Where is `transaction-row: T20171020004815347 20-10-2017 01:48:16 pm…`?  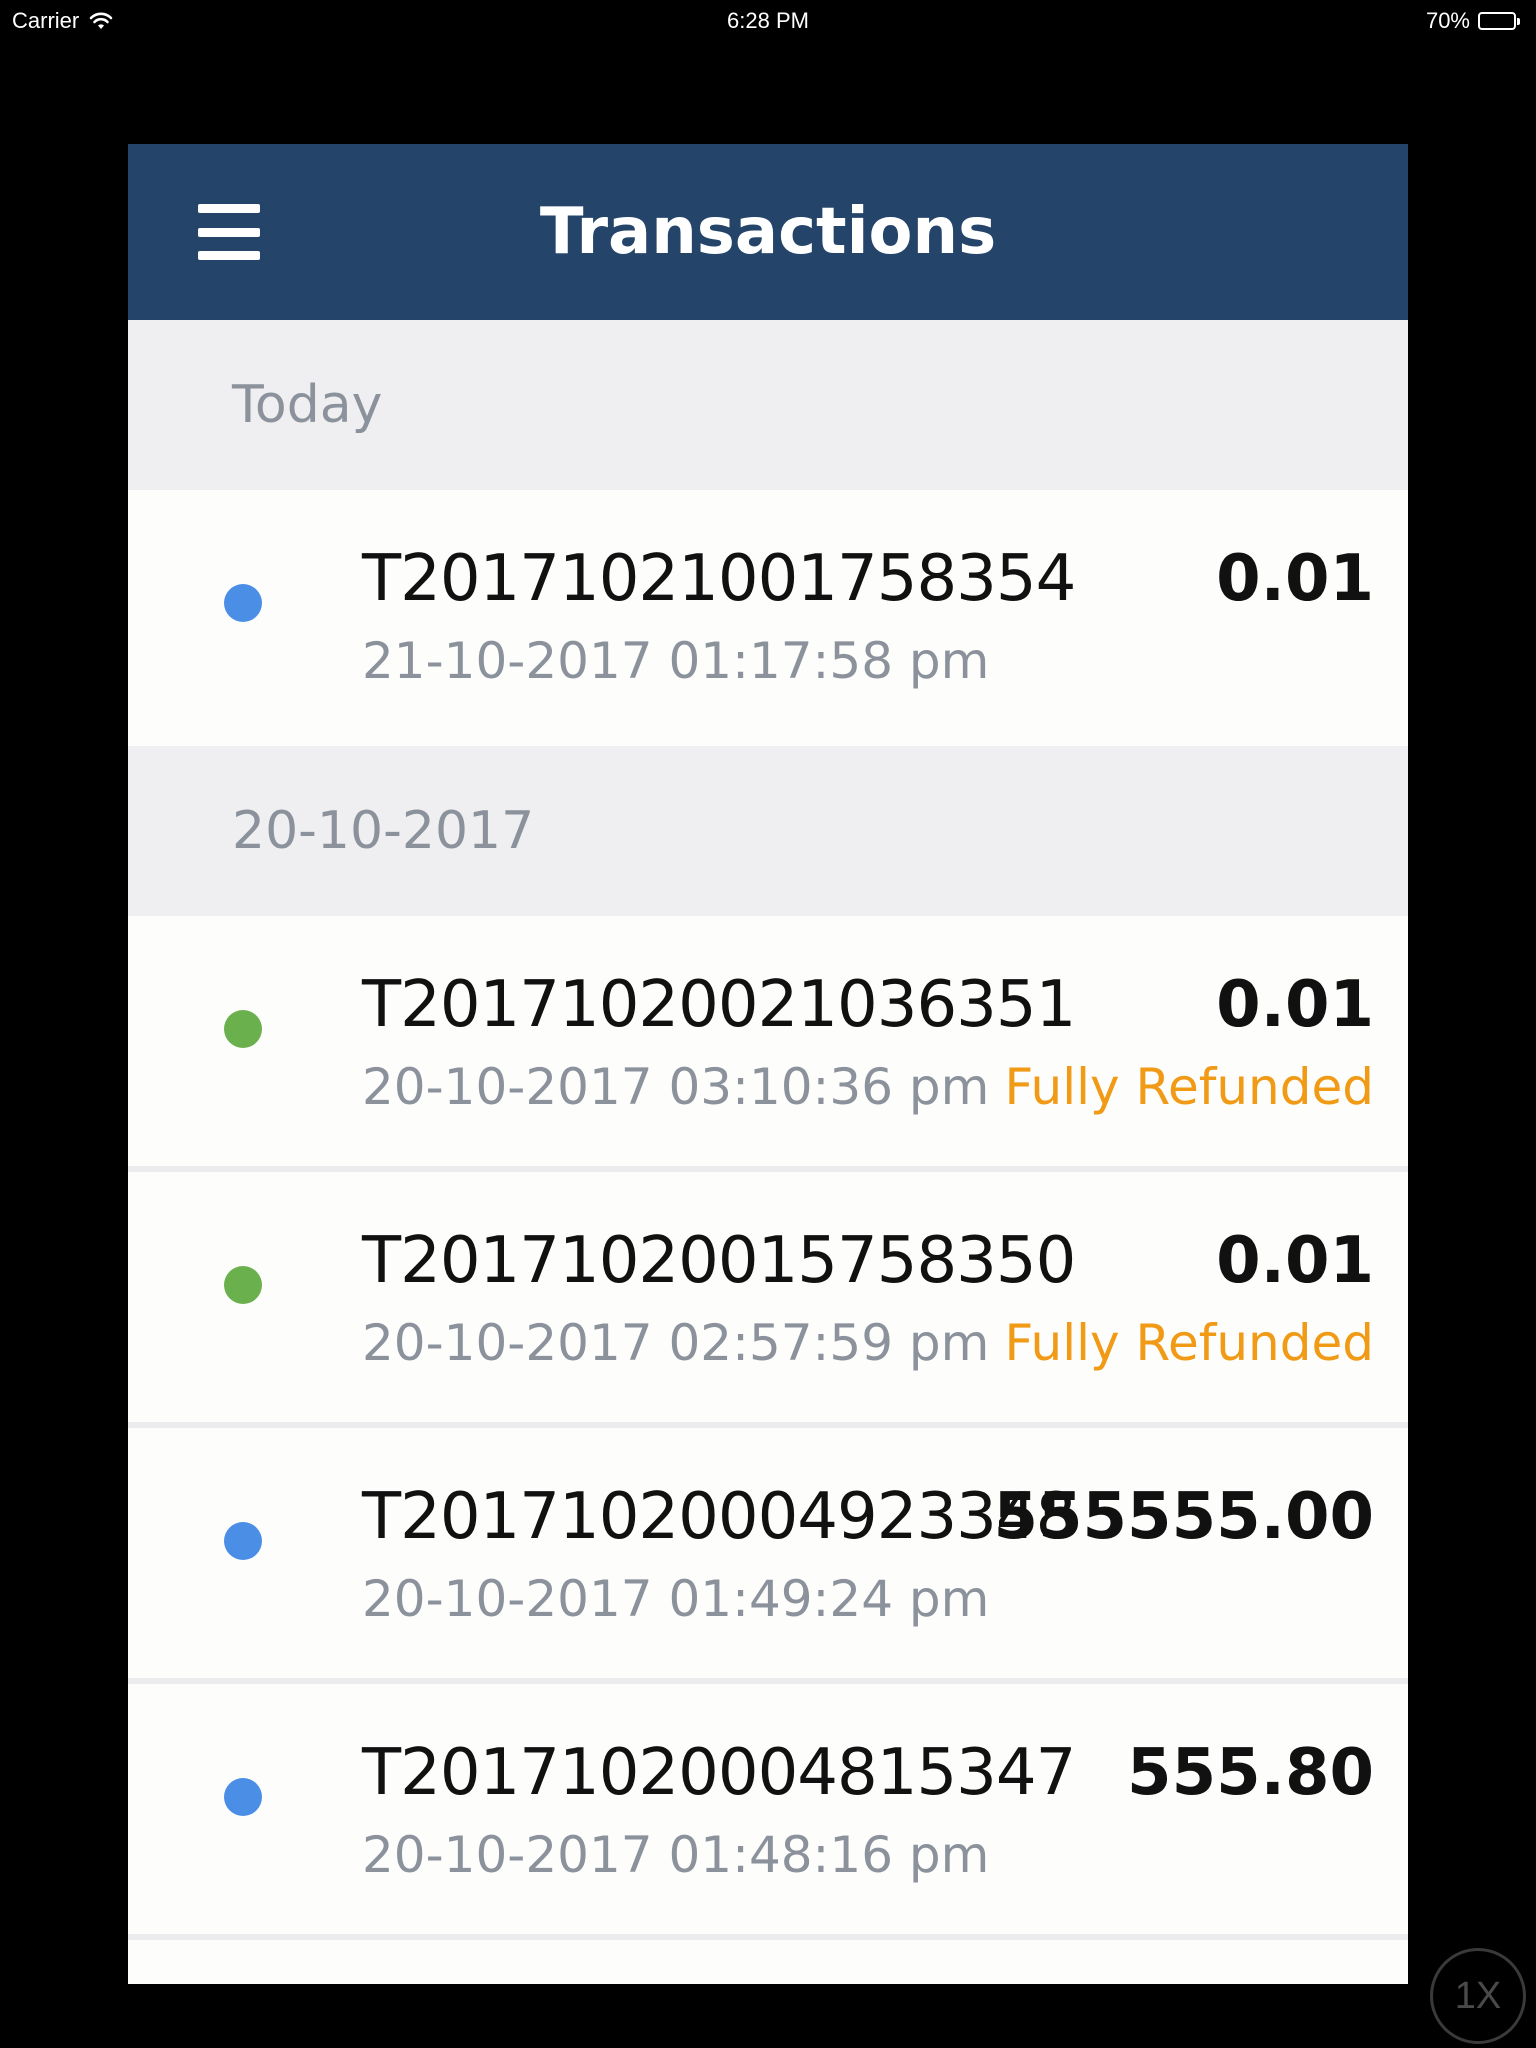 transaction-row: T20171020004815347 20-10-2017 01:48:16 pm… is located at coordinates (768, 1812).